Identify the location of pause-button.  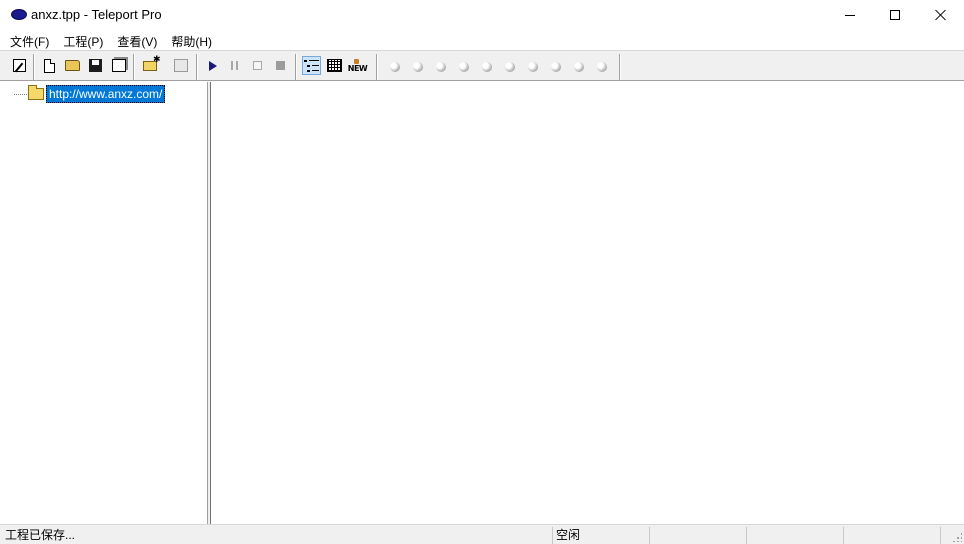
(234, 65).